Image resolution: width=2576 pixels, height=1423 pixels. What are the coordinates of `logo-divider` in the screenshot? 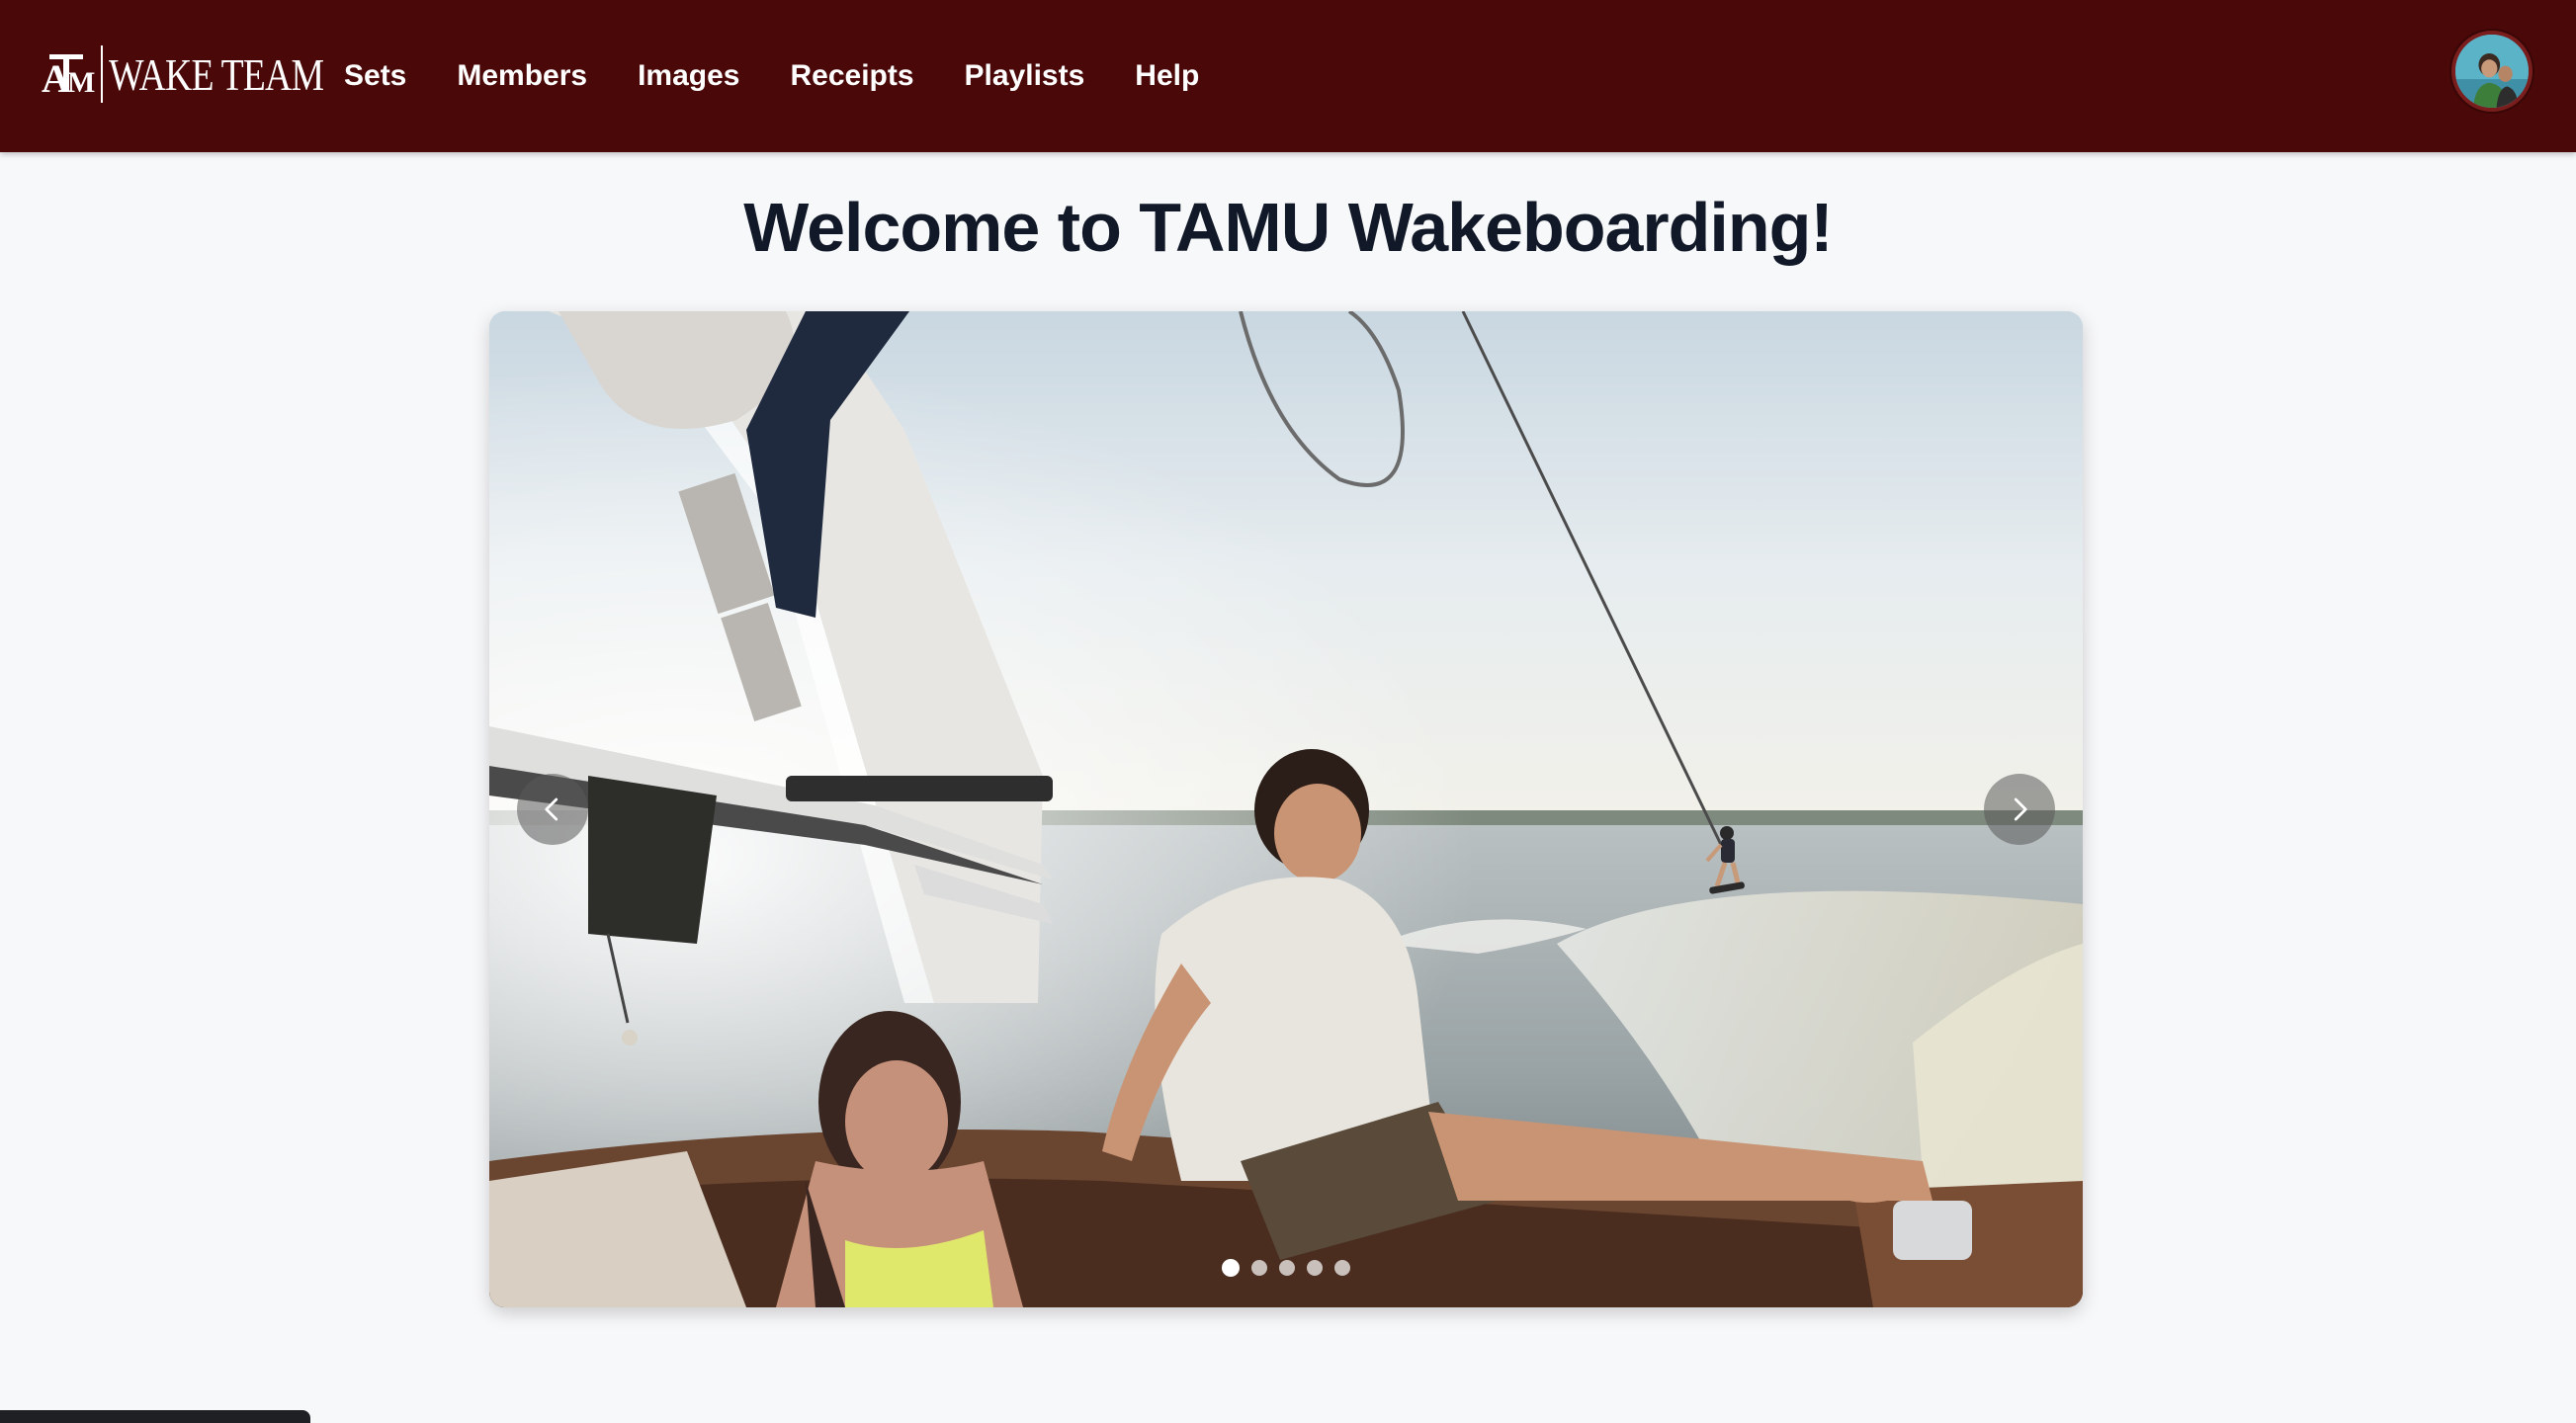 It's located at (102, 74).